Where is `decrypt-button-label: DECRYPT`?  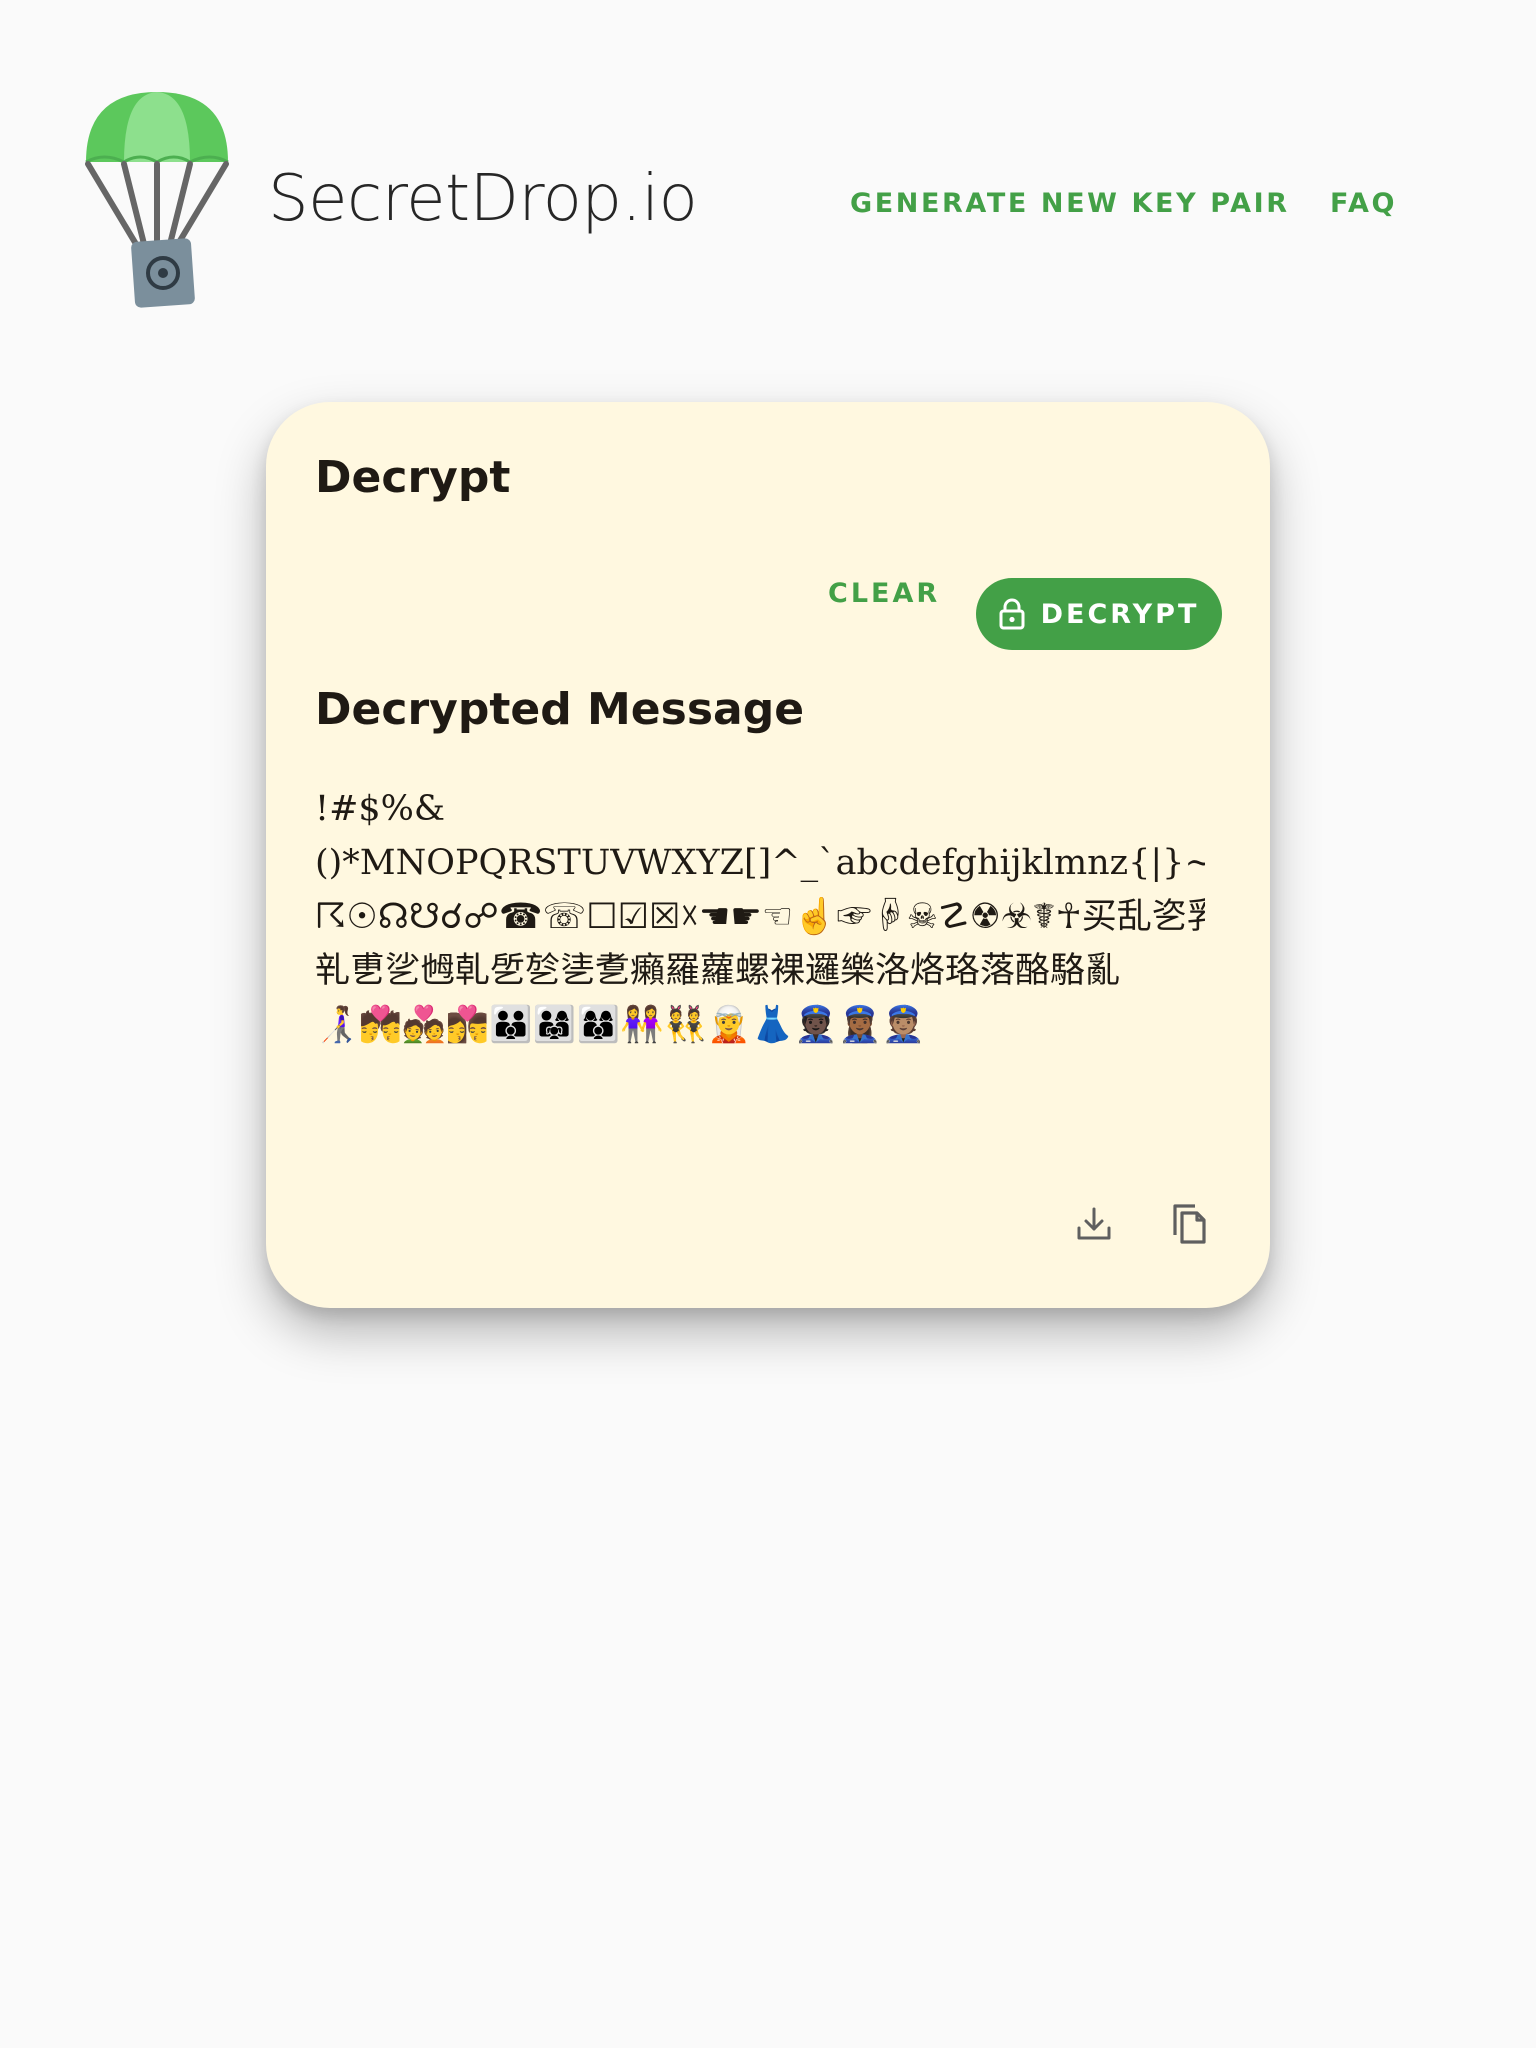
decrypt-button-label: DECRYPT is located at coordinates (1120, 614).